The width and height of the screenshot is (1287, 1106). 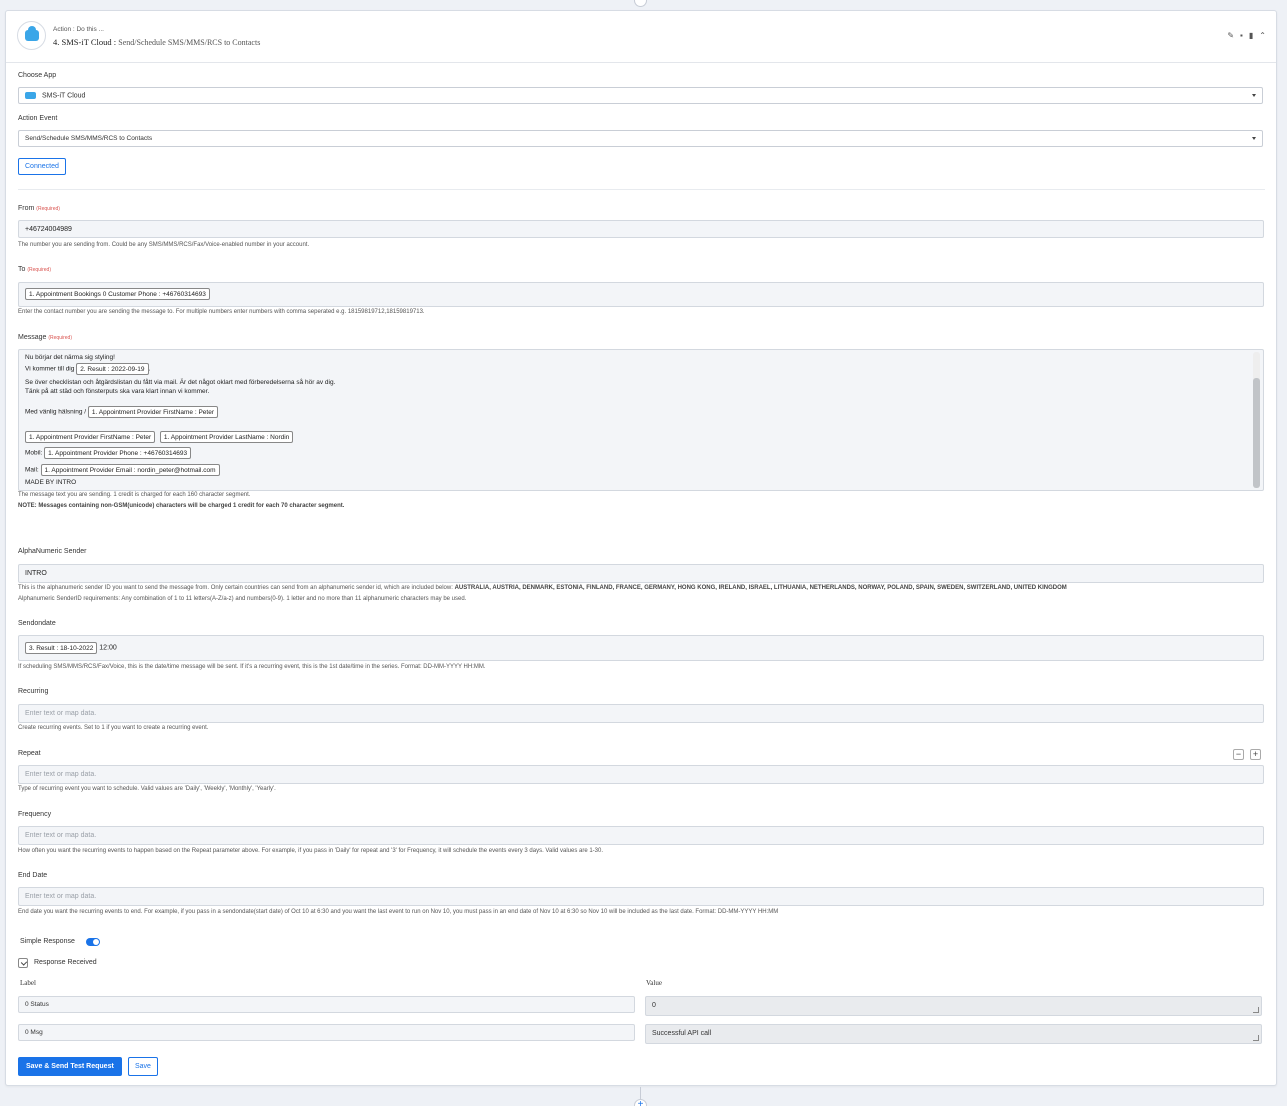 What do you see at coordinates (26, 208) in the screenshot?
I see `from-label-text: From` at bounding box center [26, 208].